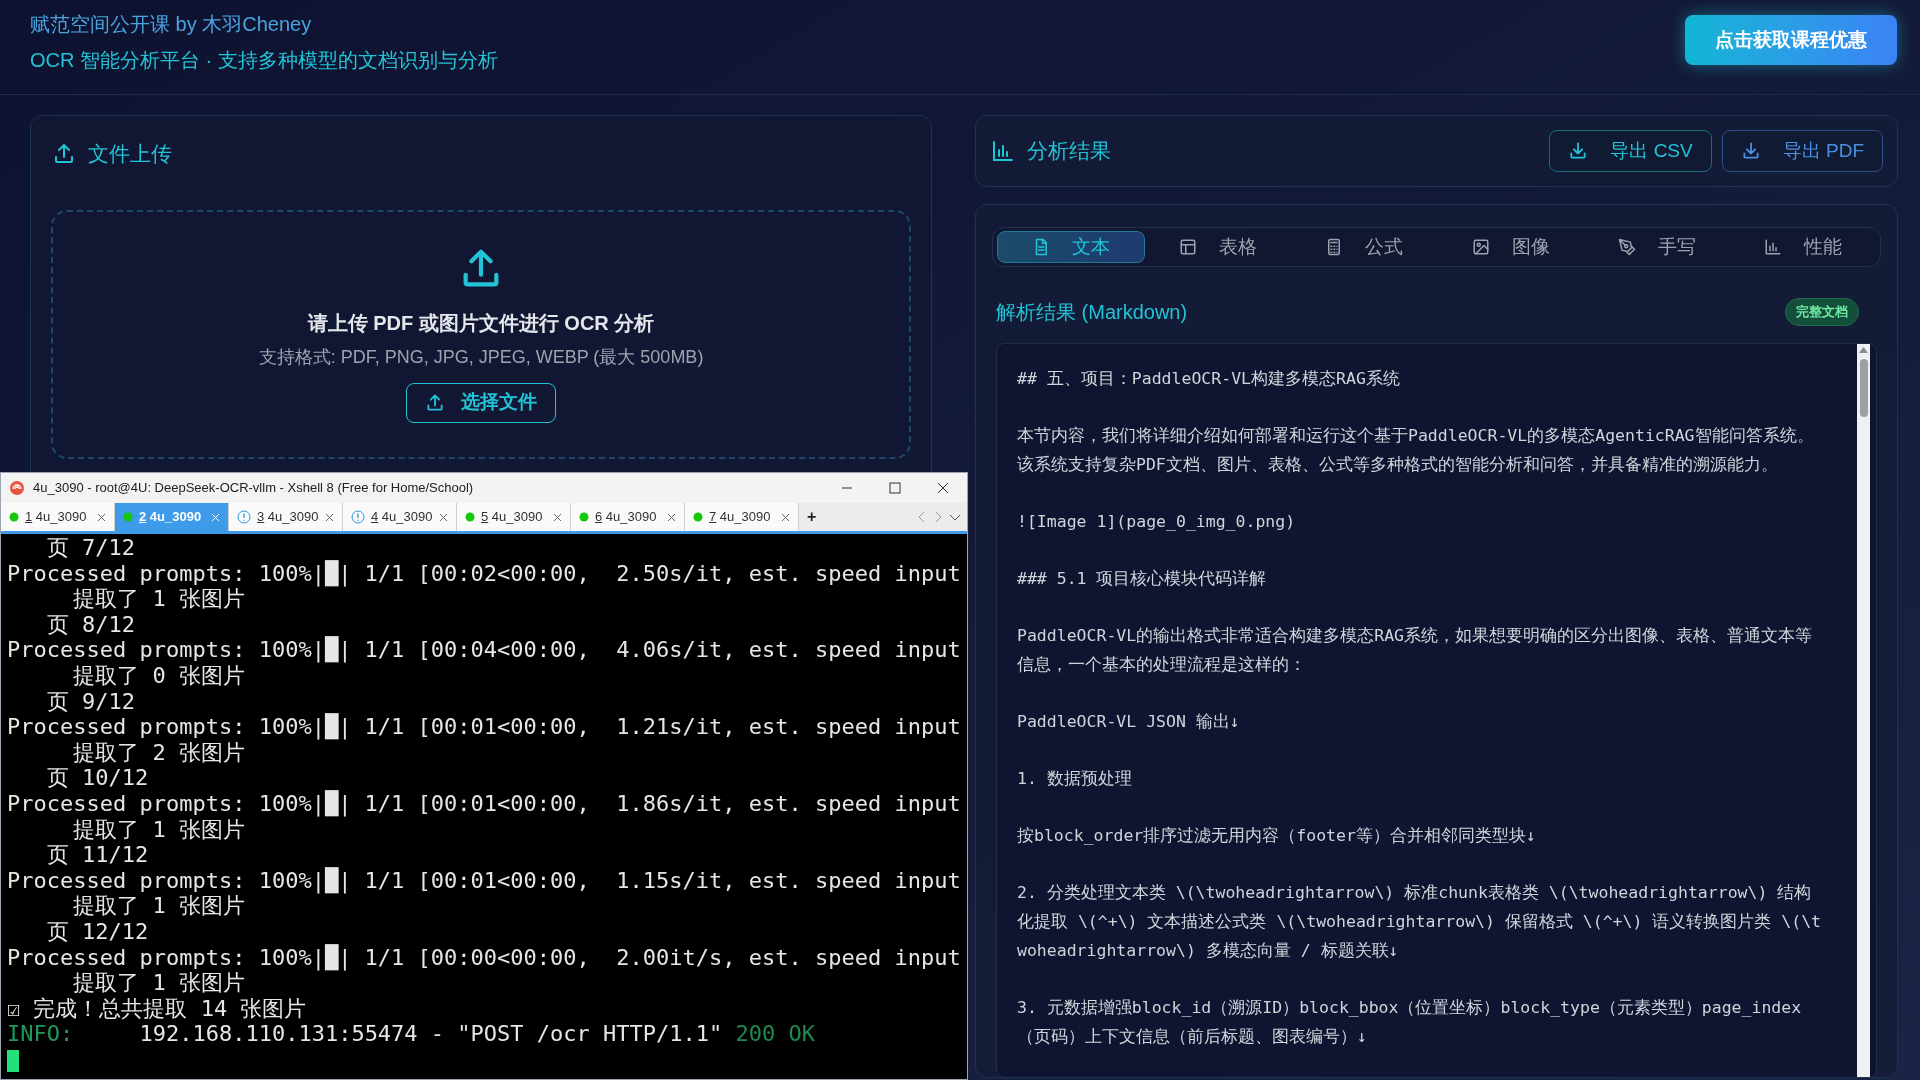 This screenshot has width=1920, height=1080. I want to click on markdown-paragraph: 按block_order排序过滤无用内容（footer等）合并相邻同类型块↓, so click(1277, 836).